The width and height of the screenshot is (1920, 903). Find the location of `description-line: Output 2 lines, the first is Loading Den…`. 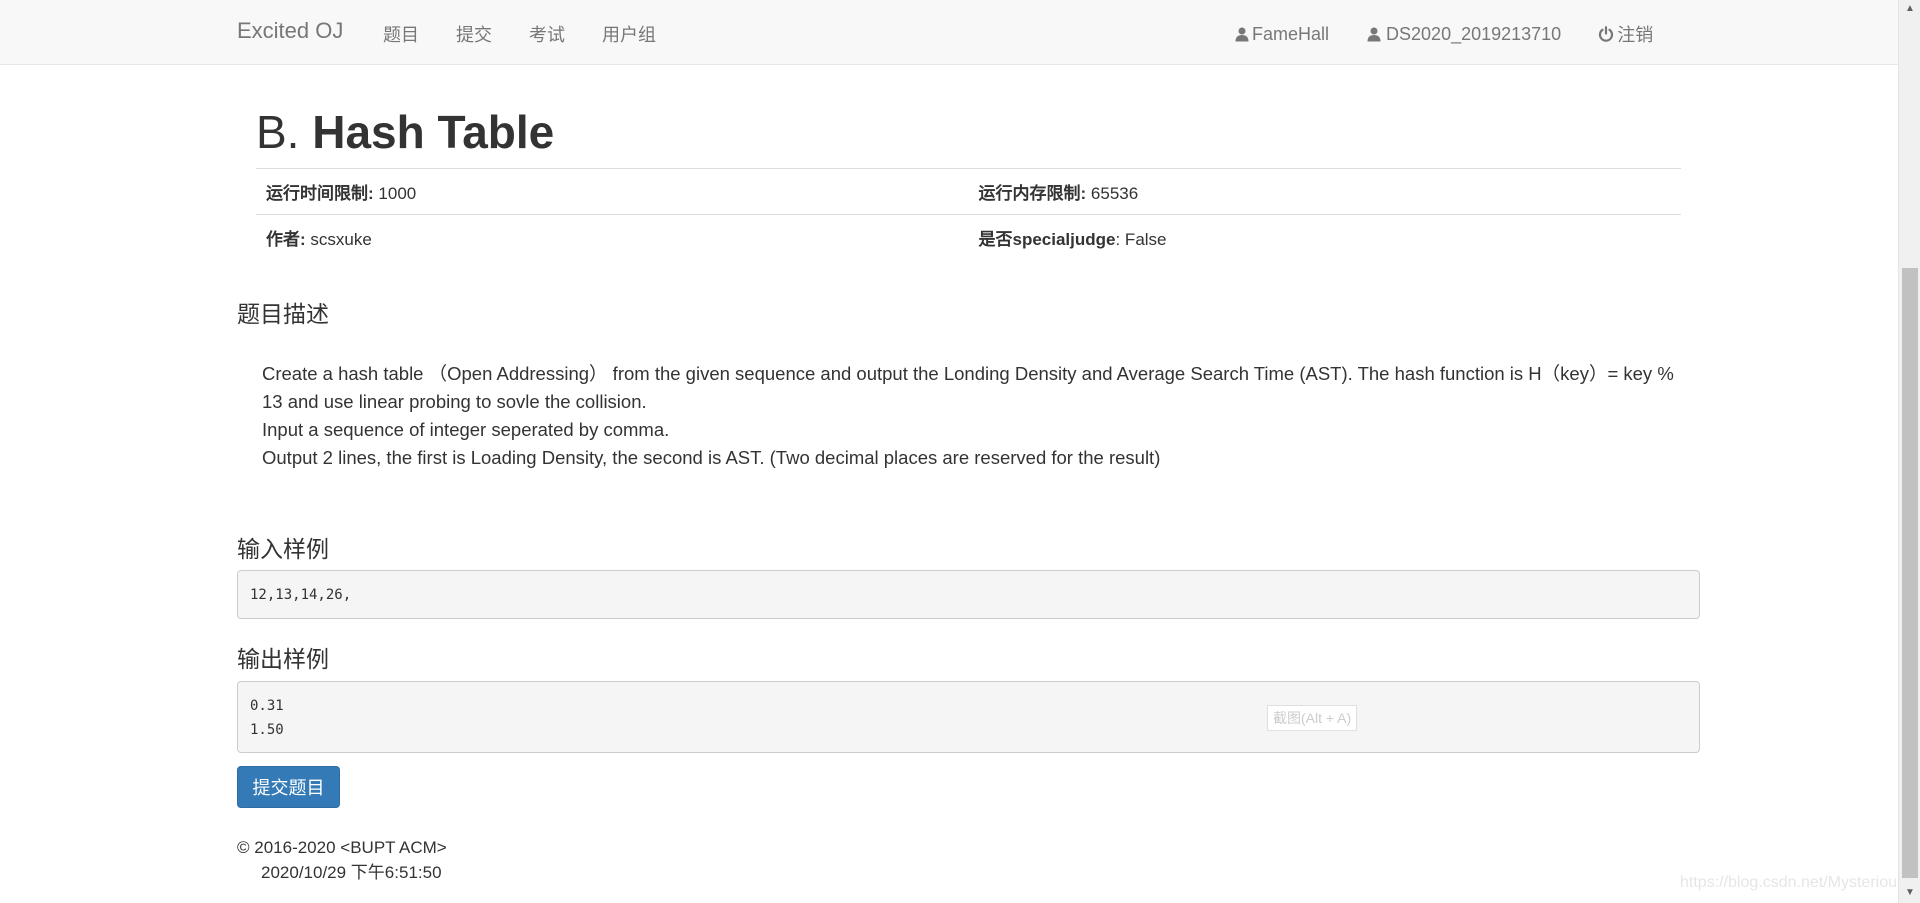

description-line: Output 2 lines, the first is Loading Den… is located at coordinates (711, 457).